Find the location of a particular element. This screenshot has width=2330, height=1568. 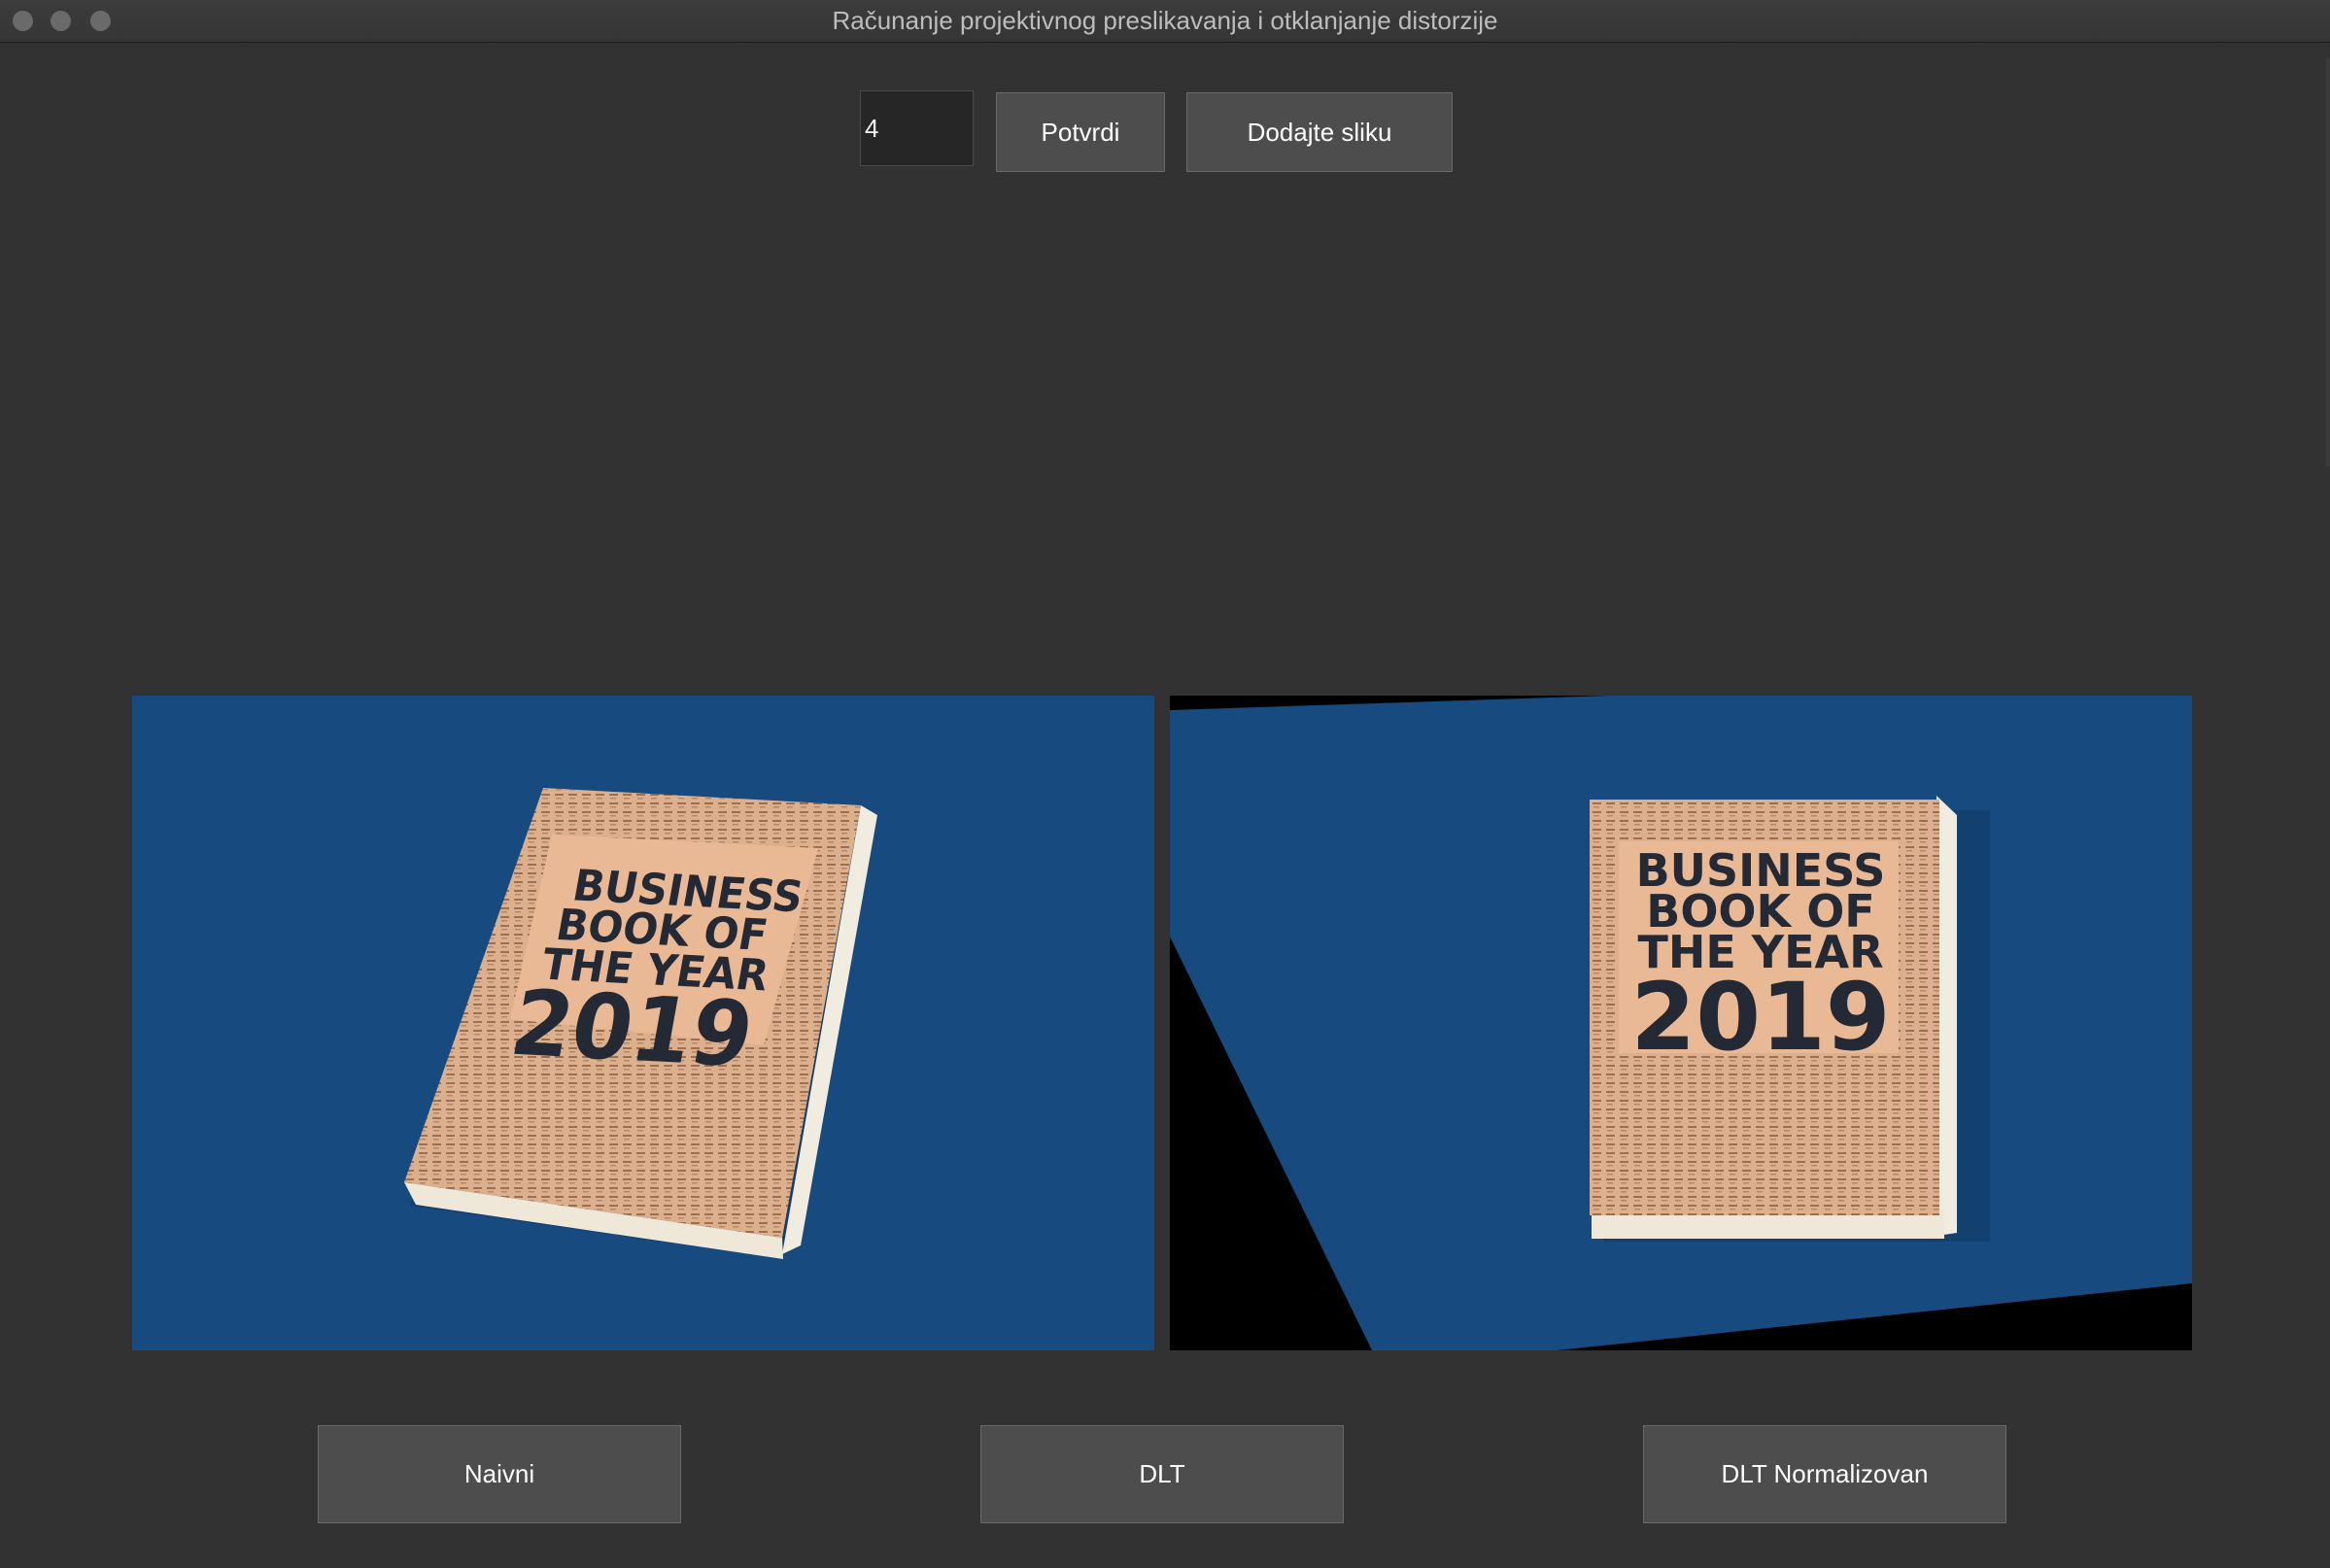

points-count-input is located at coordinates (917, 128).